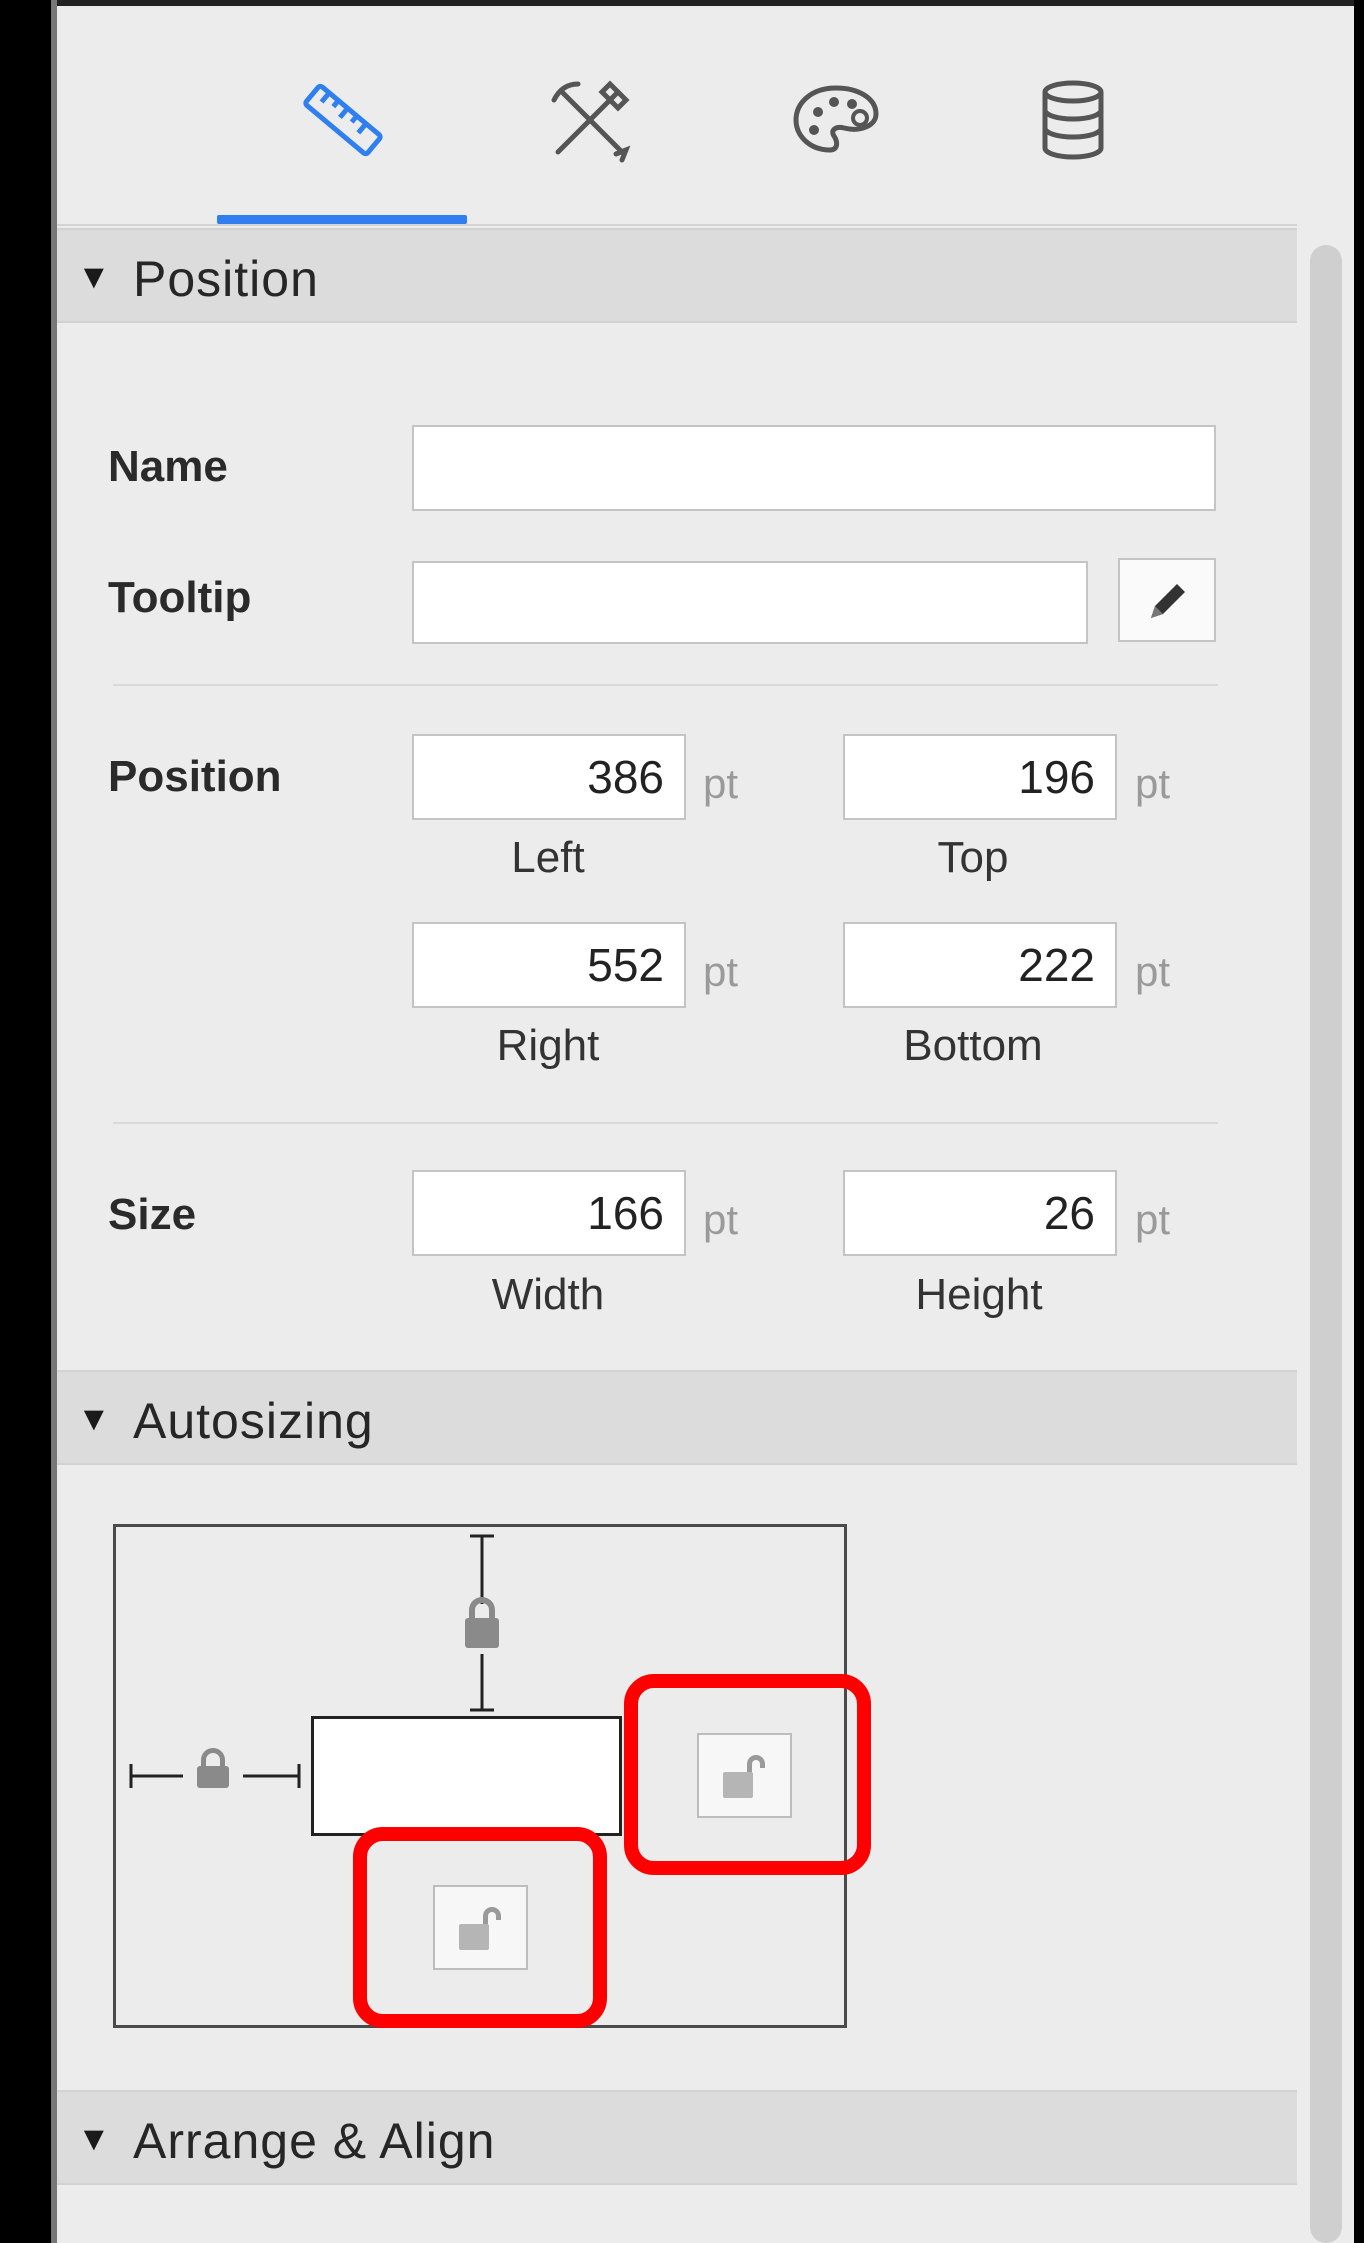 The image size is (1364, 2243). I want to click on width-caption: Width, so click(548, 1294).